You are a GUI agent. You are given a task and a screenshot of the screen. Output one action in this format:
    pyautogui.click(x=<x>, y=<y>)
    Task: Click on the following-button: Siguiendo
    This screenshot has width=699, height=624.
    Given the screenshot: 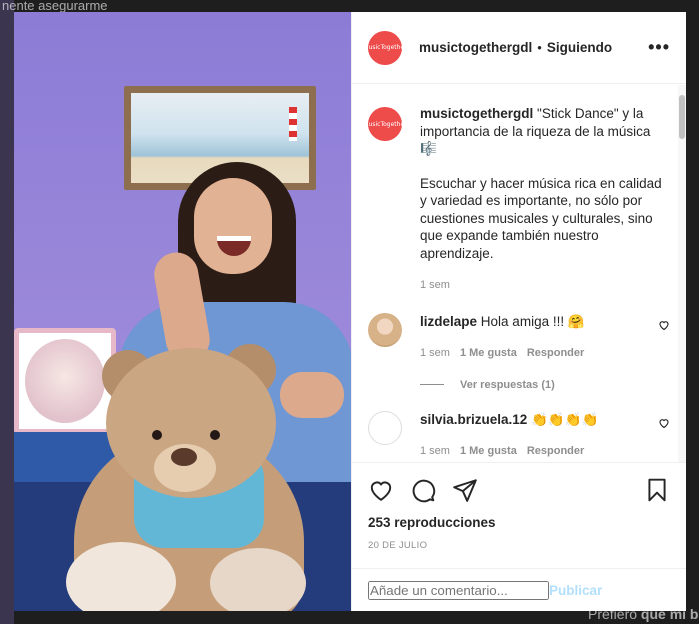 What is the action you would take?
    pyautogui.click(x=579, y=47)
    